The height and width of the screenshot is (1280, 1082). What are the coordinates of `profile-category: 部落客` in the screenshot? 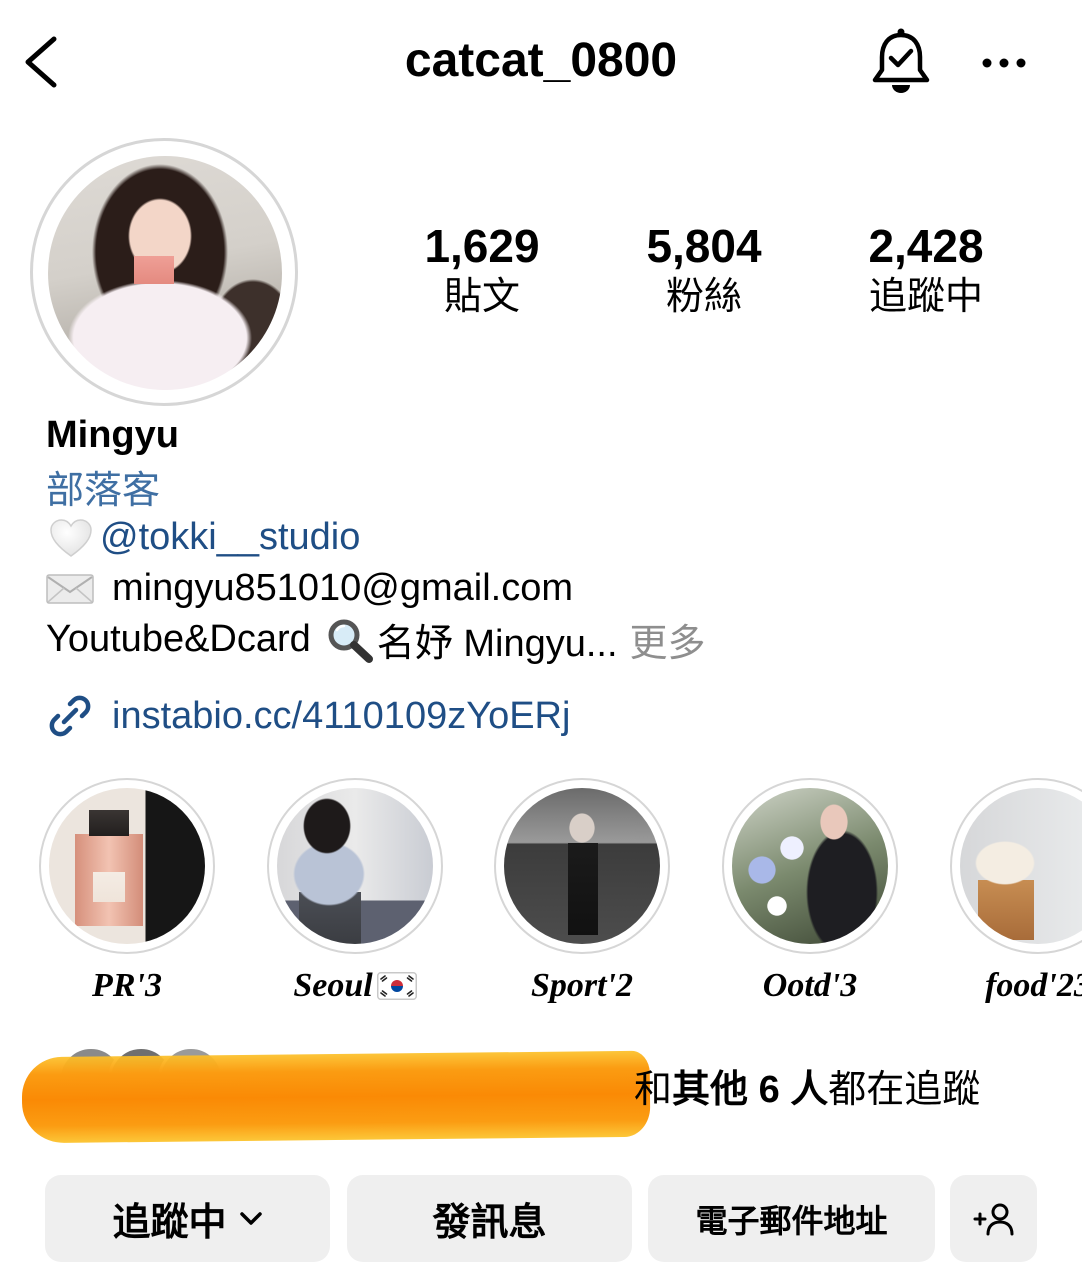 It's located at (103, 491).